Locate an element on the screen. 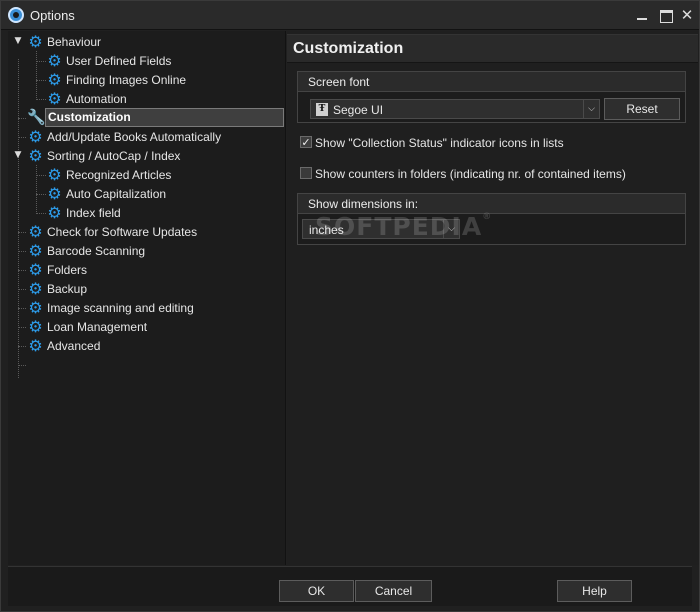 The height and width of the screenshot is (612, 700). close-icon: ✕ is located at coordinates (687, 15).